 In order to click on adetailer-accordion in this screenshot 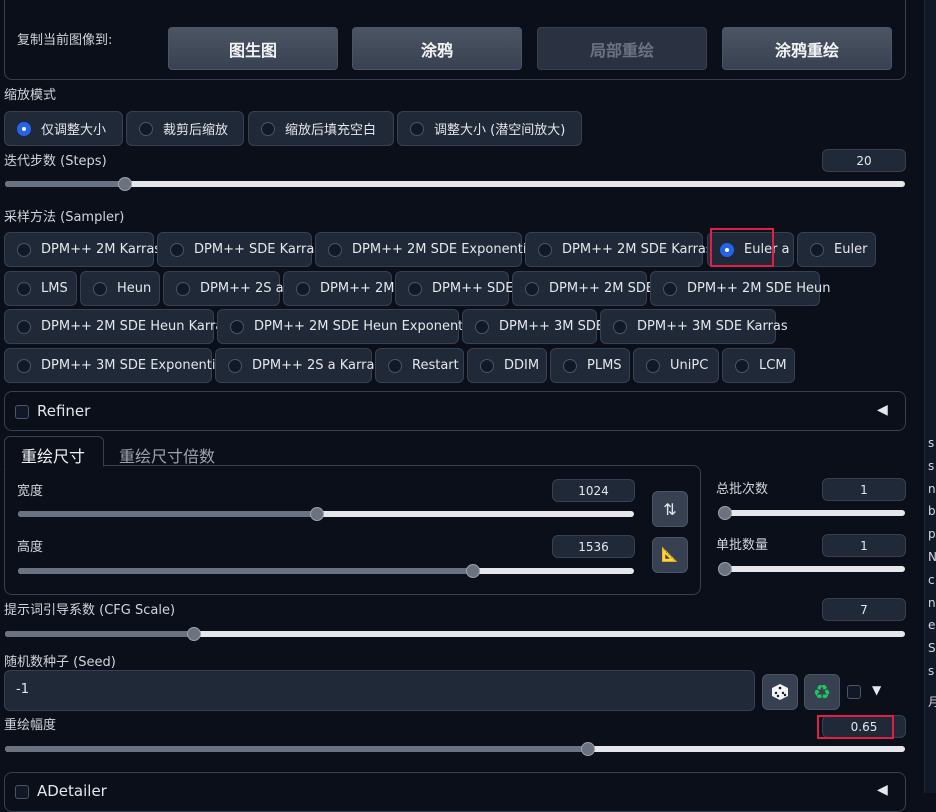, I will do `click(455, 792)`.